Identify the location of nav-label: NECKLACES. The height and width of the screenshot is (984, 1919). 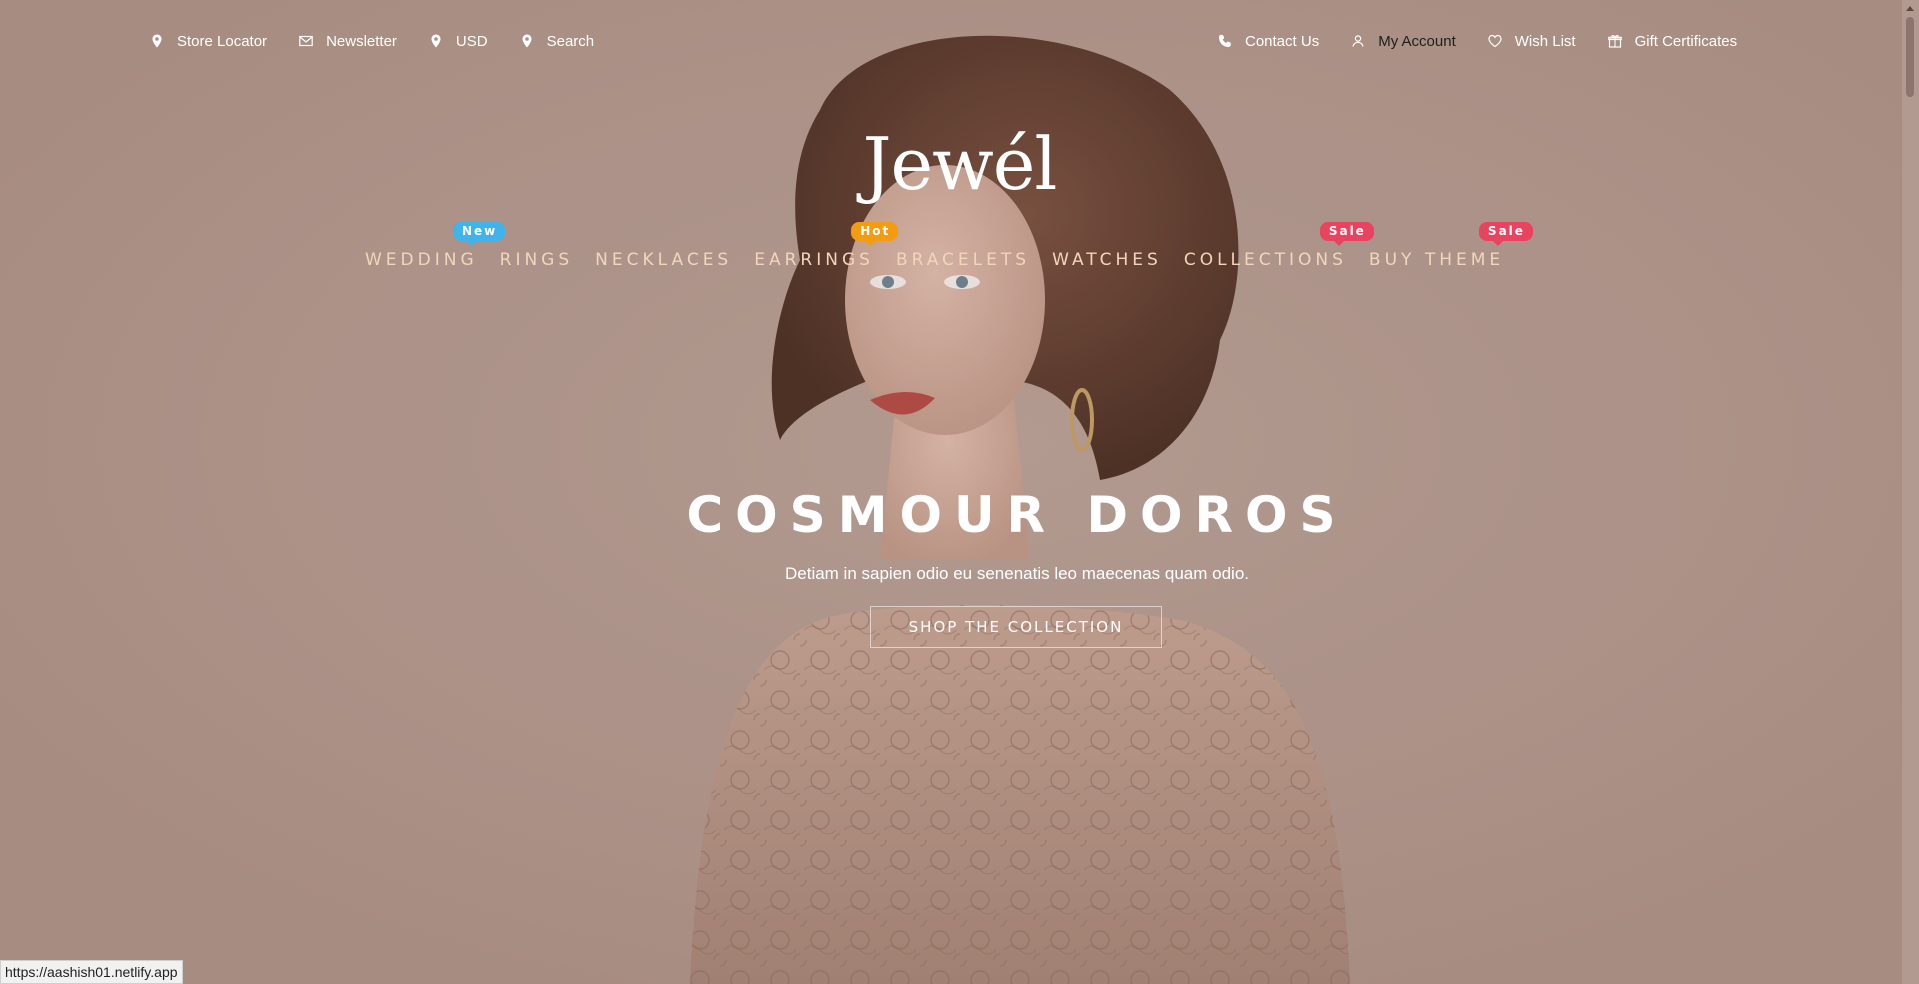
(664, 260).